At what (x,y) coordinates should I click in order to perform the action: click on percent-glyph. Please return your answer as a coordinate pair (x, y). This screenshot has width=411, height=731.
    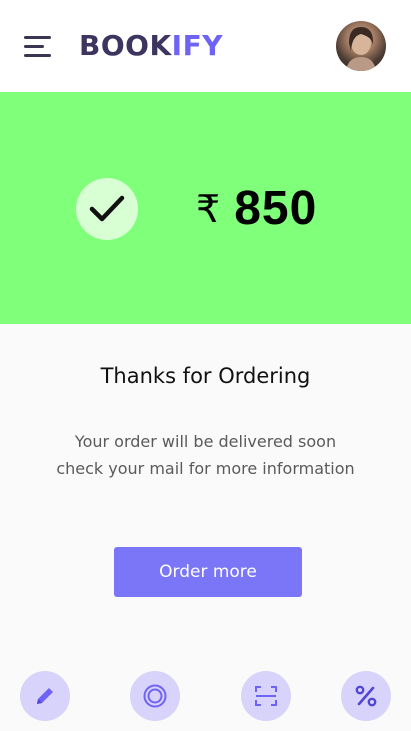
    Looking at the image, I should click on (366, 696).